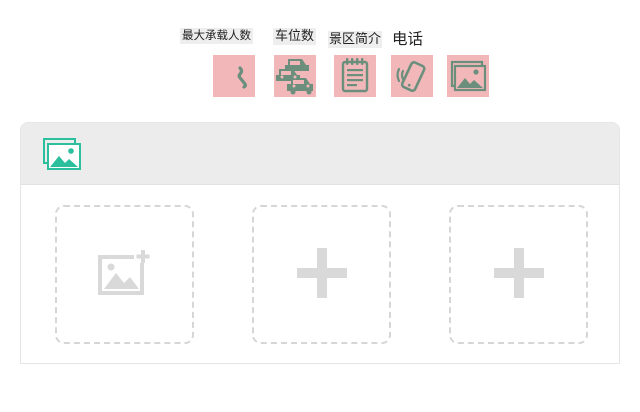 The width and height of the screenshot is (640, 412). I want to click on add-image-icon, so click(124, 274).